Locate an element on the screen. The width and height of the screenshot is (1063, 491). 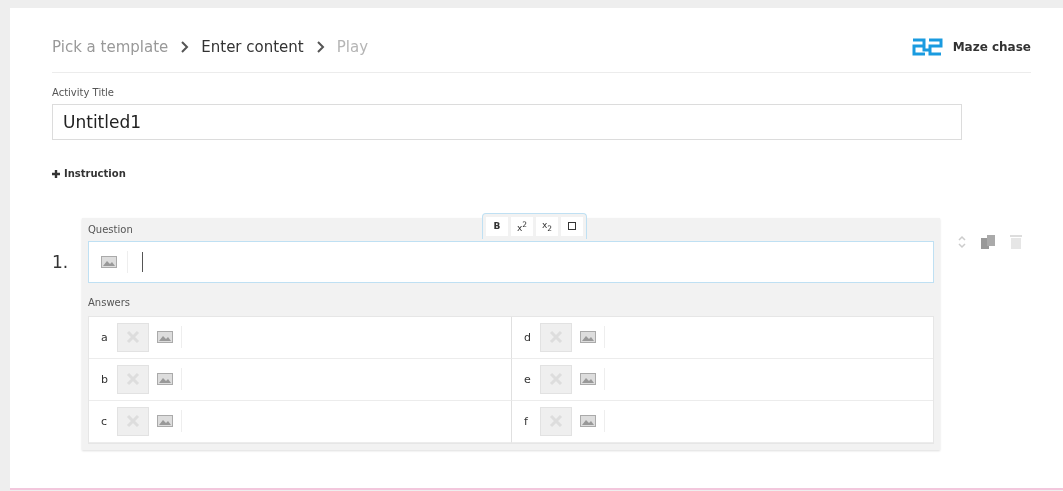
question-label: Question is located at coordinates (110, 229).